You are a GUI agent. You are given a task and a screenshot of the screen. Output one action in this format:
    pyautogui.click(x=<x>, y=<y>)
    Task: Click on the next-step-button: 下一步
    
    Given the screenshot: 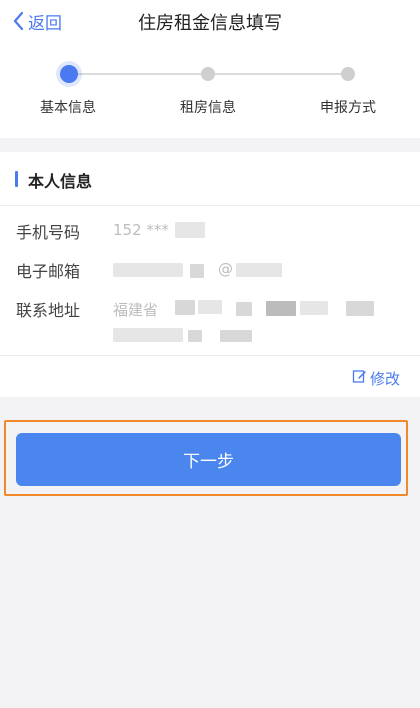 What is the action you would take?
    pyautogui.click(x=208, y=459)
    